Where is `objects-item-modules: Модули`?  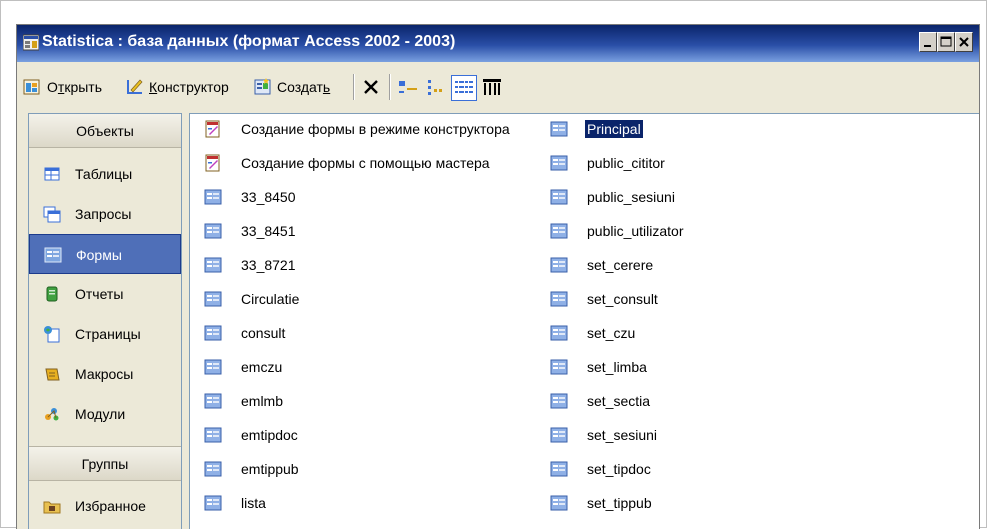
objects-item-modules: Модули is located at coordinates (105, 414).